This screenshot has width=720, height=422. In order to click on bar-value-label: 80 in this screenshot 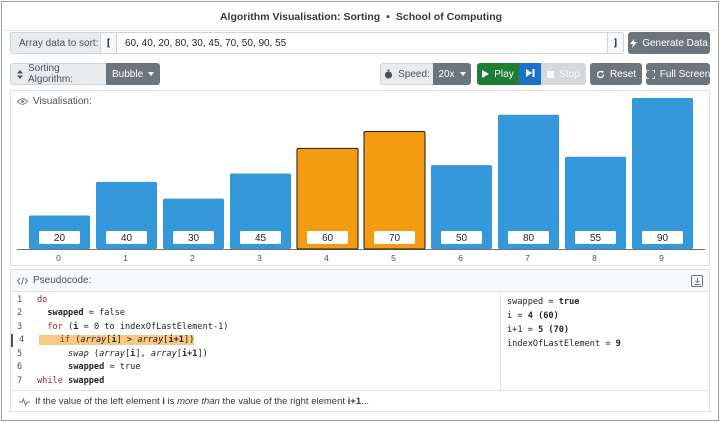, I will do `click(529, 238)`.